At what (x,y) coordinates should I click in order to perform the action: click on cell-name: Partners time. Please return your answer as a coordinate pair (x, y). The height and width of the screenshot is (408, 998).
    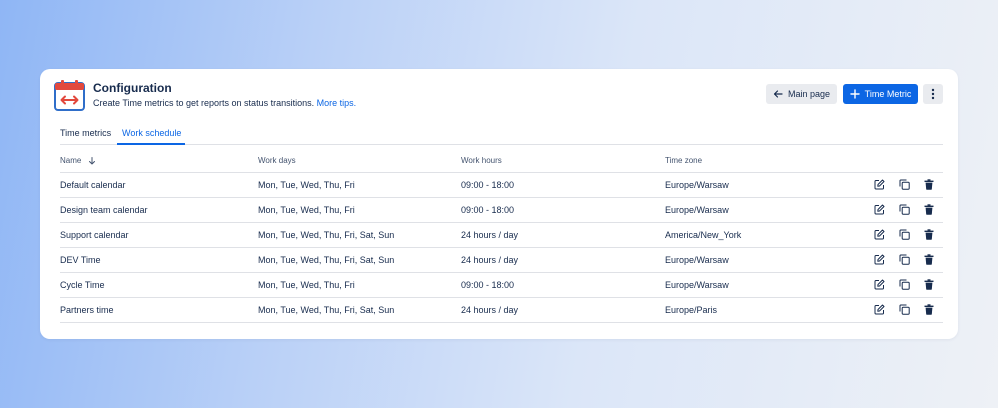
    Looking at the image, I should click on (159, 310).